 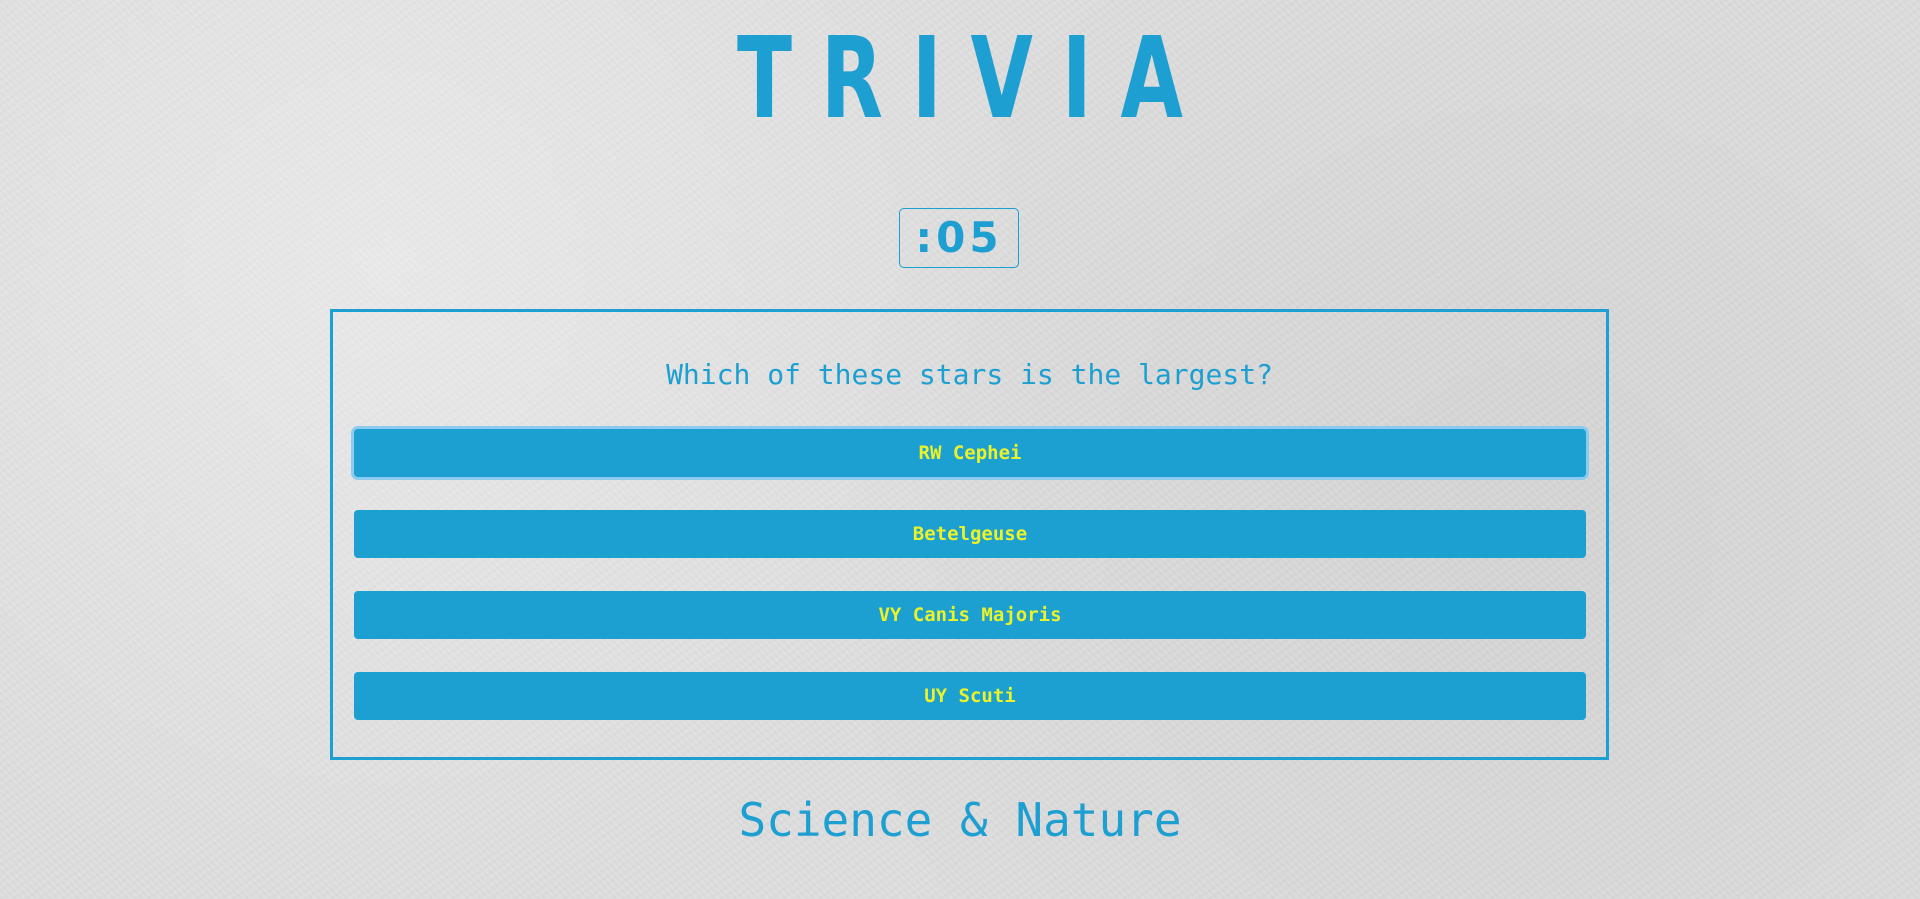 What do you see at coordinates (959, 238) in the screenshot?
I see `countdown-timer: :05` at bounding box center [959, 238].